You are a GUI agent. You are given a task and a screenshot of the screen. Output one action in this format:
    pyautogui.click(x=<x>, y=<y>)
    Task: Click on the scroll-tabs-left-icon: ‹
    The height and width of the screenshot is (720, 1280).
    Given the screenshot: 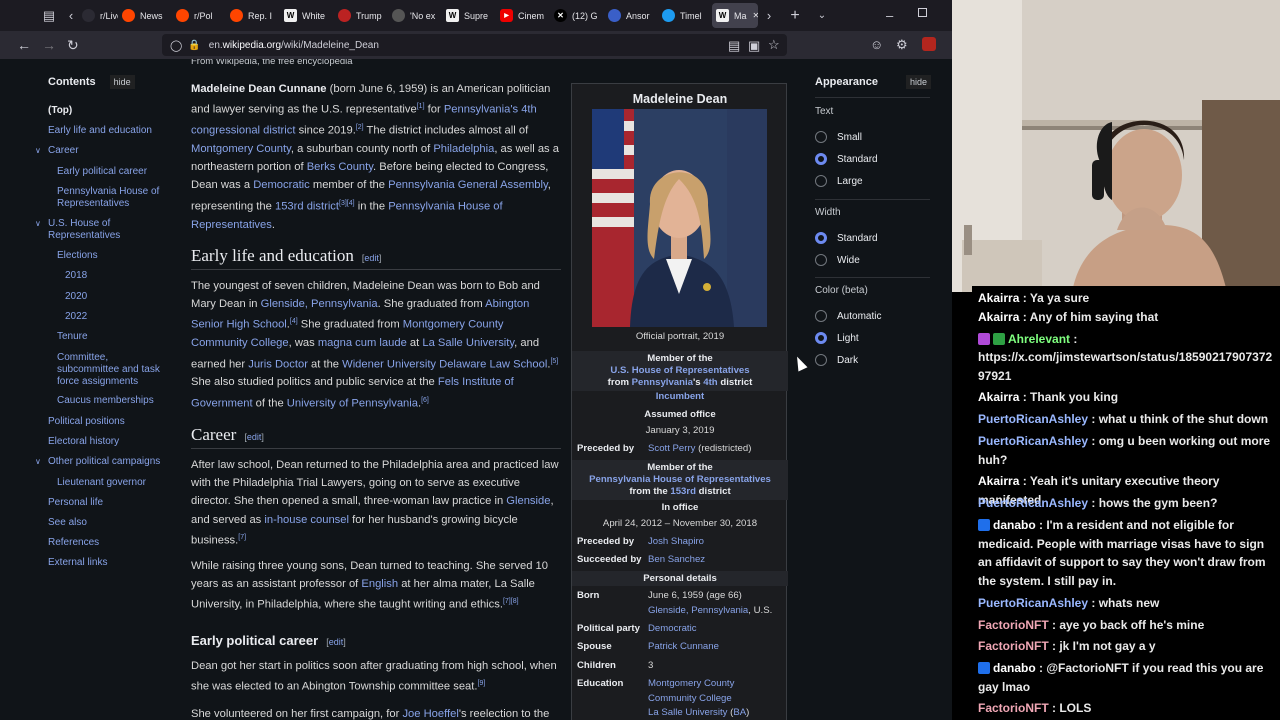 What is the action you would take?
    pyautogui.click(x=71, y=15)
    